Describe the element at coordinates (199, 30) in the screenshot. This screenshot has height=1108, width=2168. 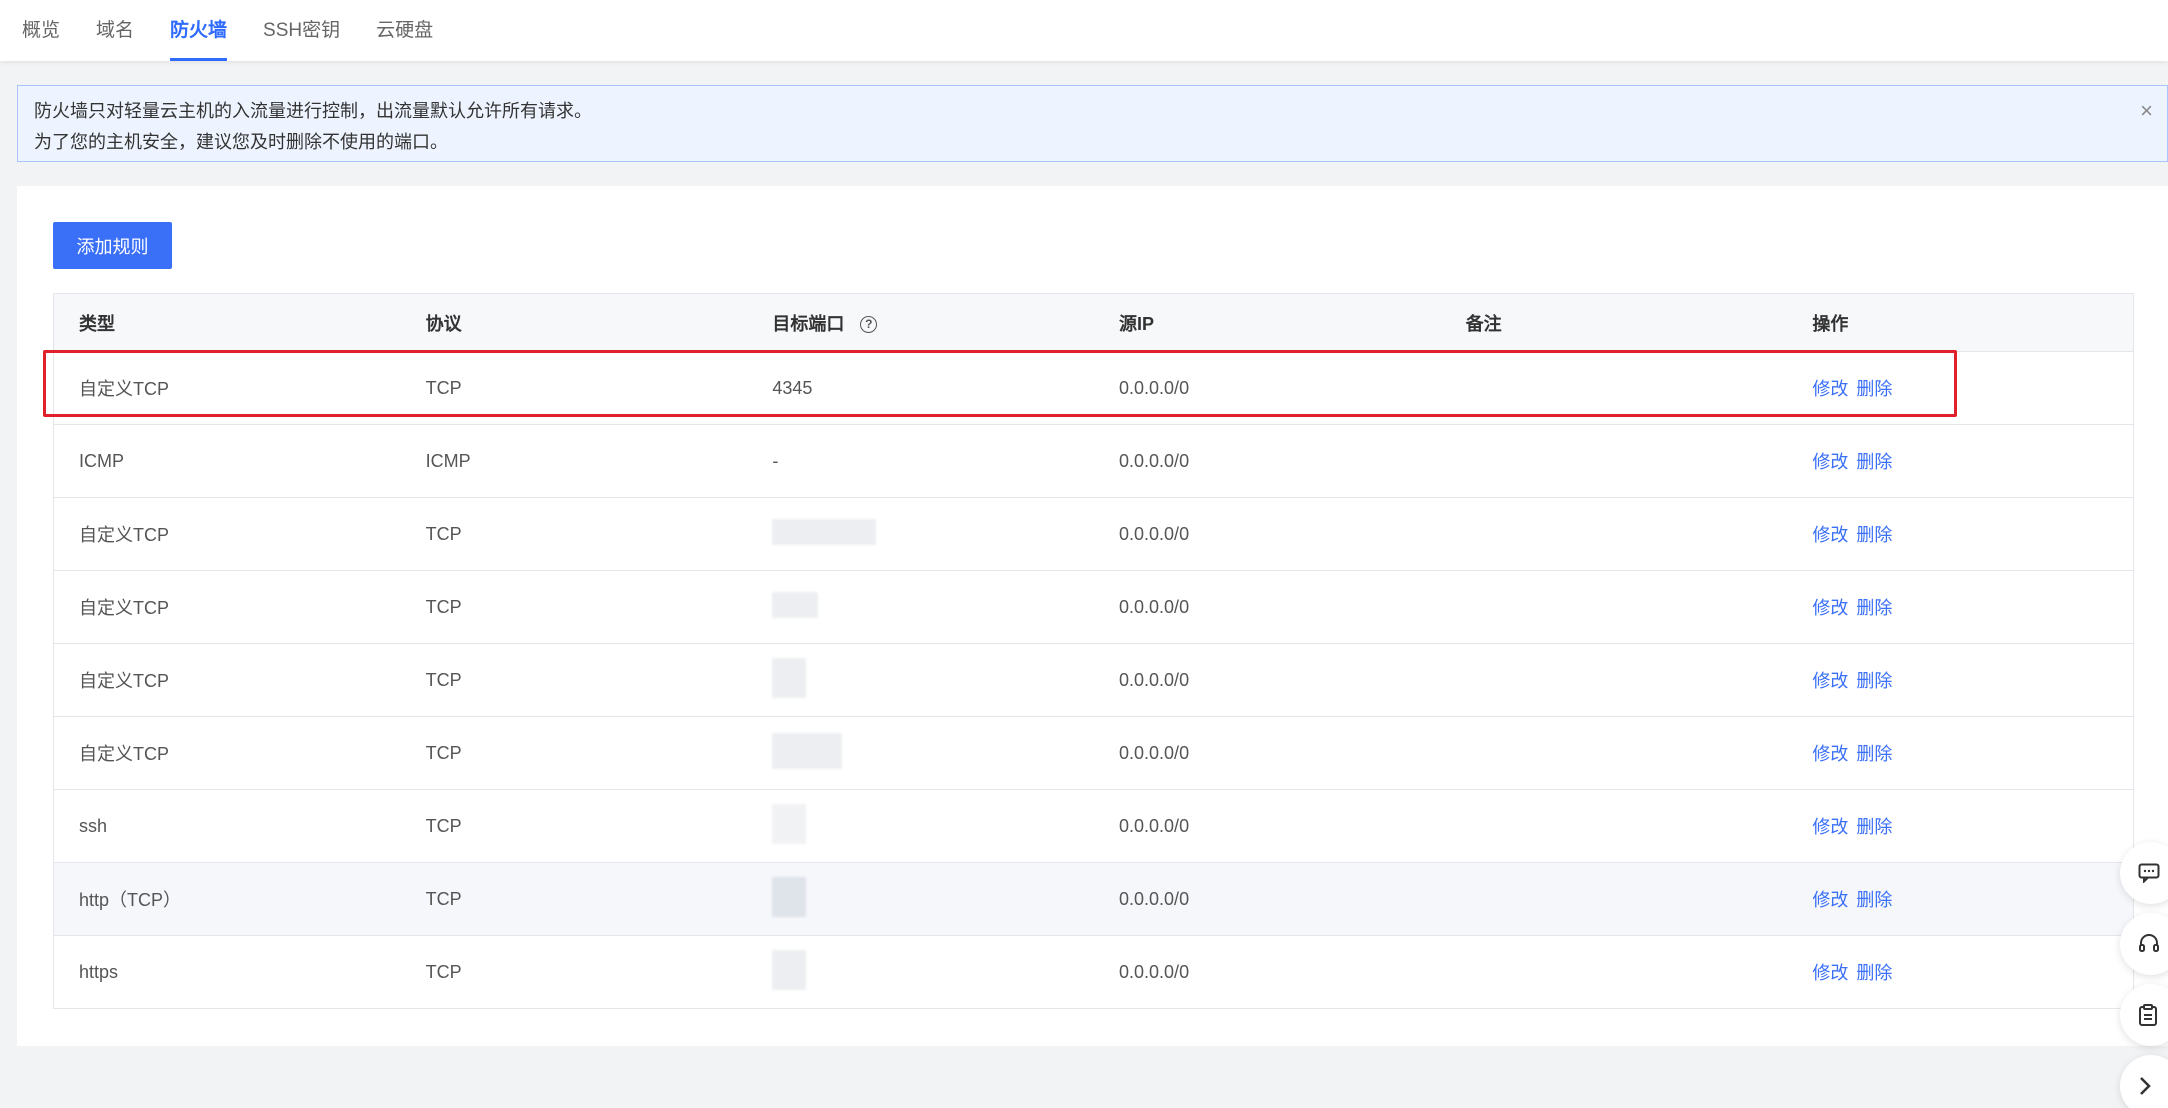
I see `tab-firewall: 防火墙` at that location.